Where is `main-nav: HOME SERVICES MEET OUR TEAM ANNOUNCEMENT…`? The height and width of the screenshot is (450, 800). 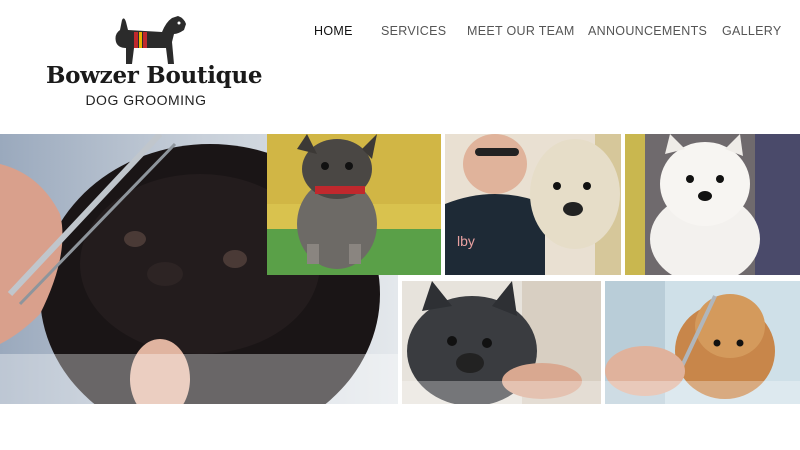
main-nav: HOME SERVICES MEET OUR TEAM ANNOUNCEMENT… is located at coordinates (541, 34).